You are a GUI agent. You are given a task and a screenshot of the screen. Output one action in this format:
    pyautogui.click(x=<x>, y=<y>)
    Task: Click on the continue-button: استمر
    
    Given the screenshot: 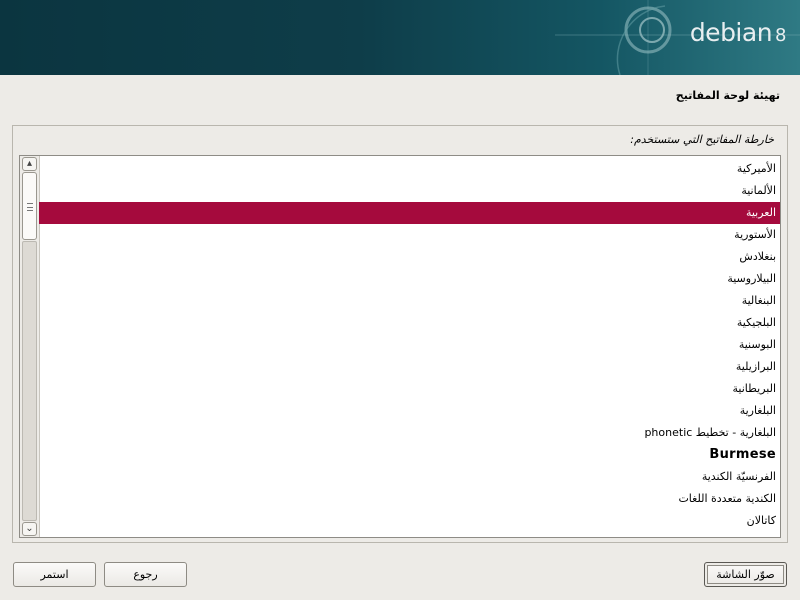 What is the action you would take?
    pyautogui.click(x=54, y=574)
    